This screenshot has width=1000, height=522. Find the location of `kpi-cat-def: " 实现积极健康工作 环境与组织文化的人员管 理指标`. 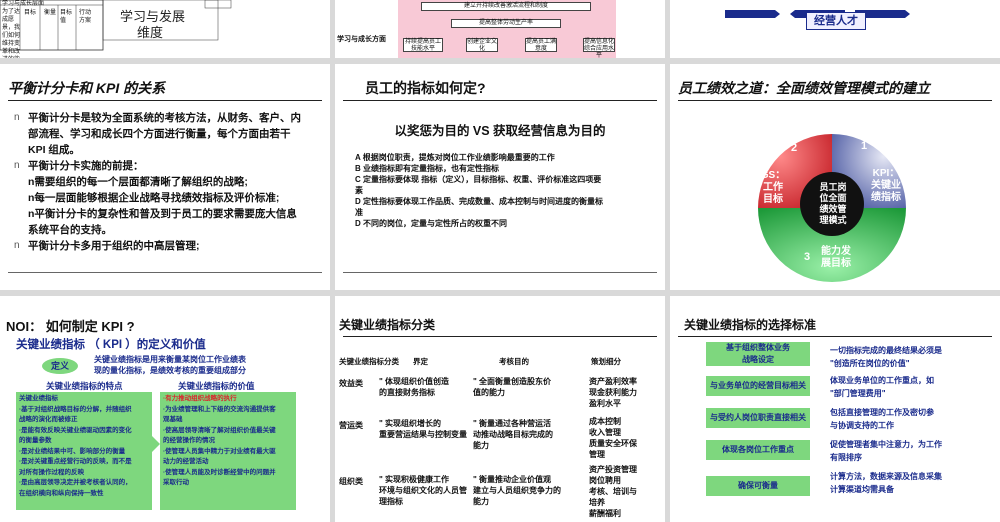

kpi-cat-def: " 实现积极健康工作 环境与组织文化的人员管 理指标 is located at coordinates (426, 490).